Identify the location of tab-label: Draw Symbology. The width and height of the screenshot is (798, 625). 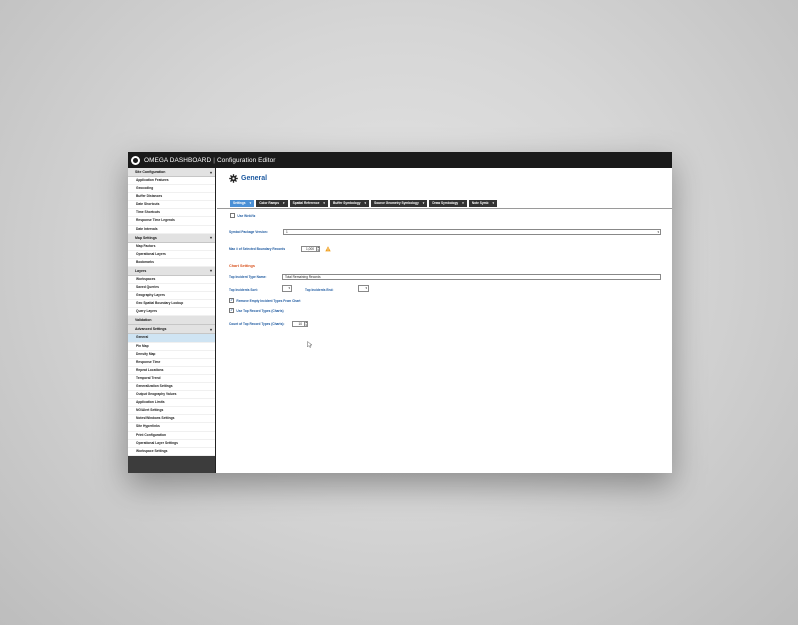
(445, 203).